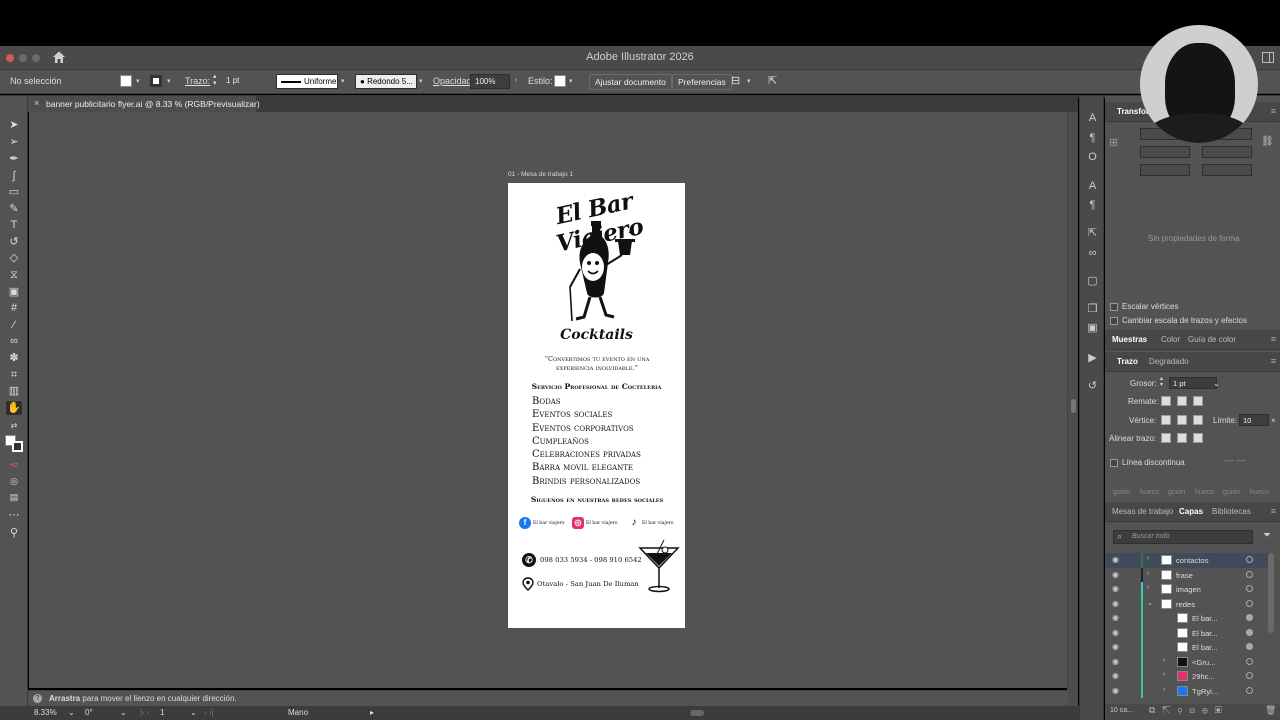 This screenshot has width=1280, height=720. What do you see at coordinates (1268, 57) in the screenshot?
I see `panel-toggle-icon` at bounding box center [1268, 57].